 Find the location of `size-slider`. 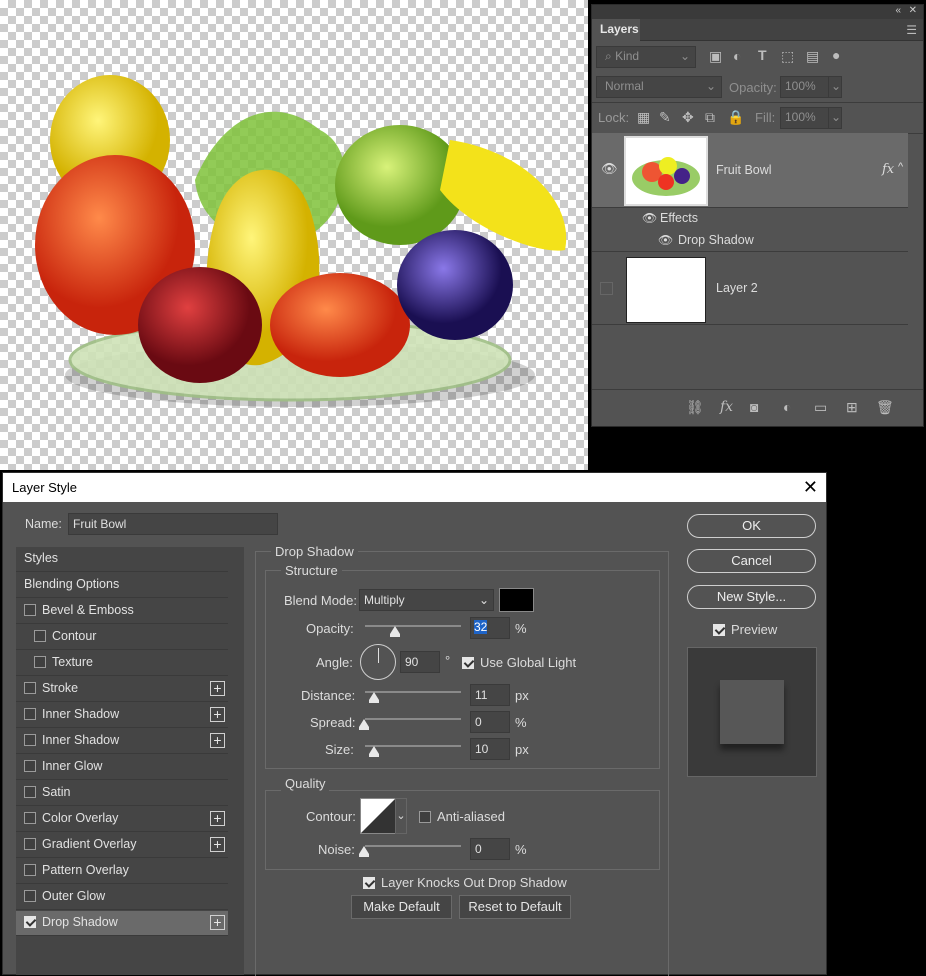

size-slider is located at coordinates (413, 746).